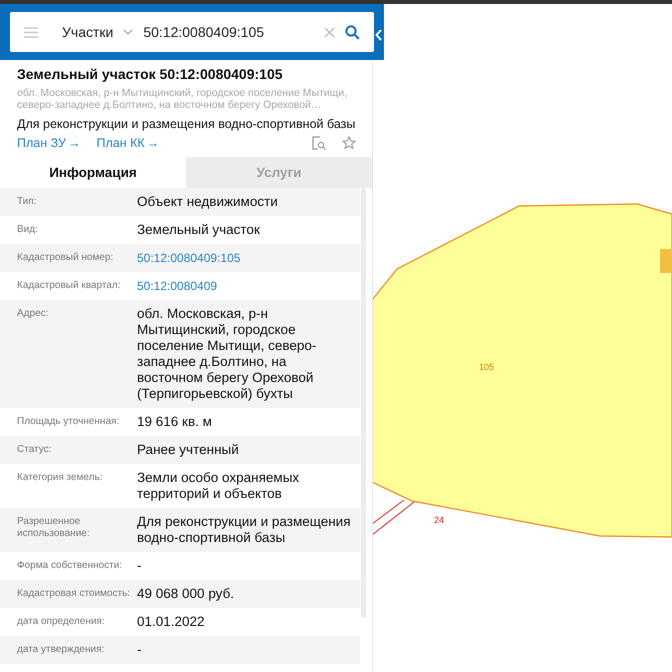 The image size is (672, 672). Describe the element at coordinates (128, 143) in the screenshot. I see `plan-link: План КК →` at that location.